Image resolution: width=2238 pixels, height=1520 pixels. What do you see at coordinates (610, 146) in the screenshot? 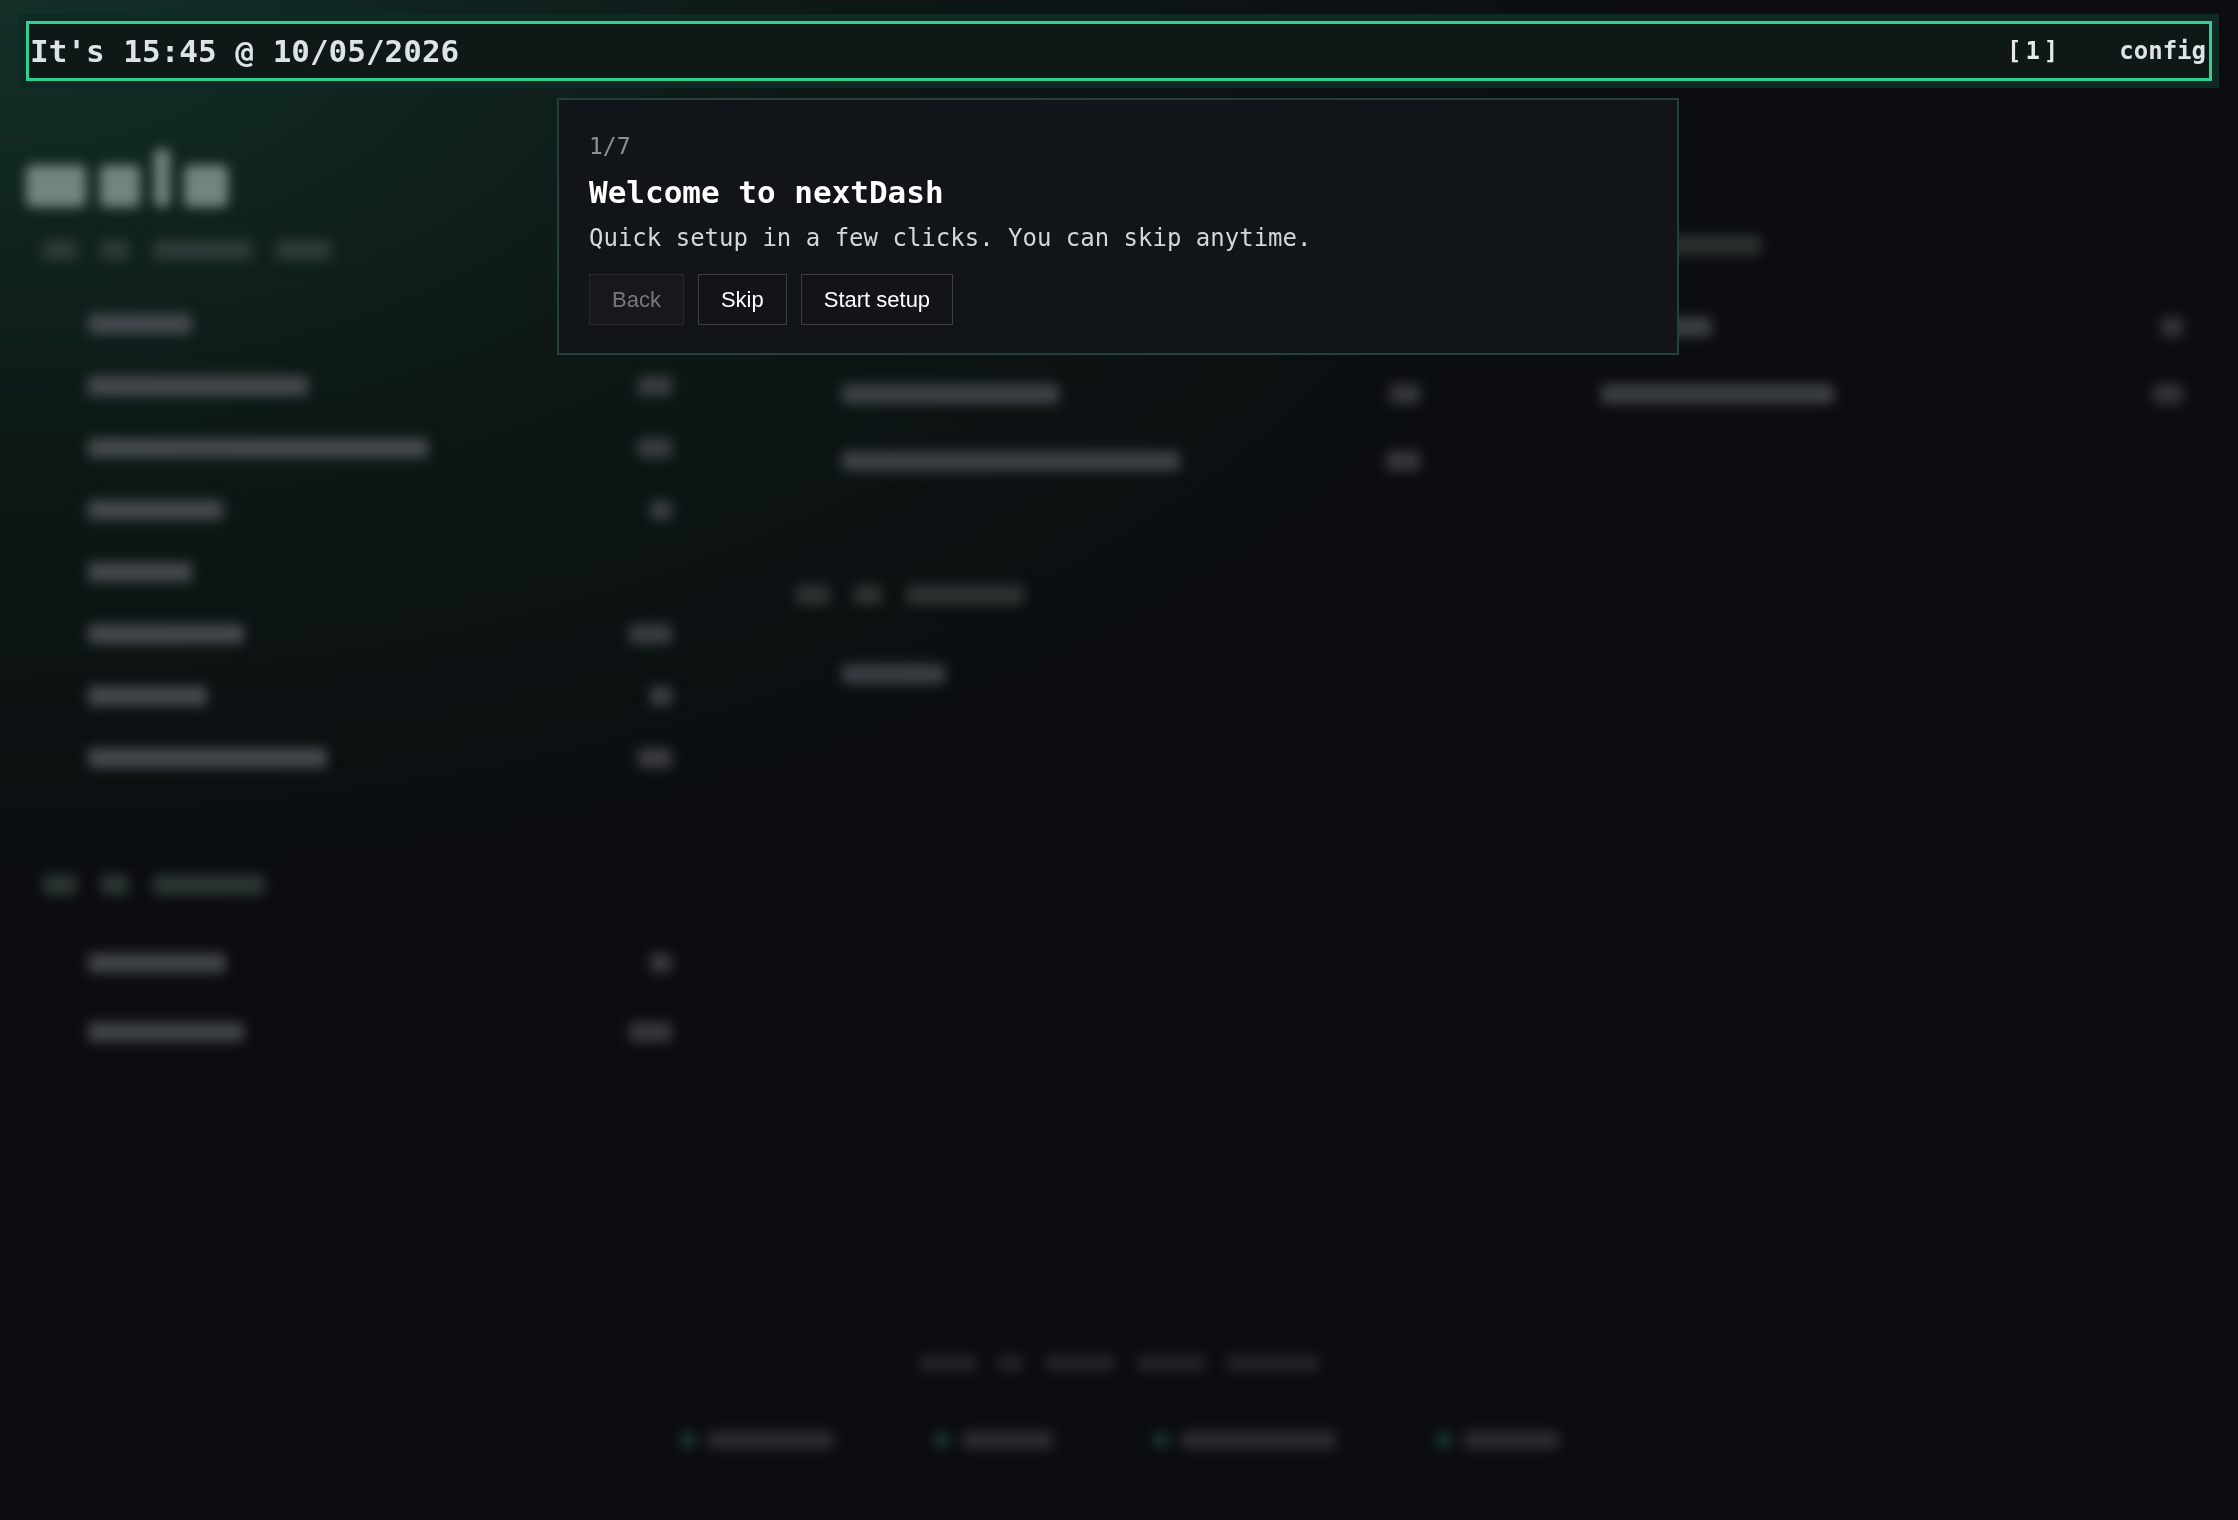
I see `step-counter: 1/7` at bounding box center [610, 146].